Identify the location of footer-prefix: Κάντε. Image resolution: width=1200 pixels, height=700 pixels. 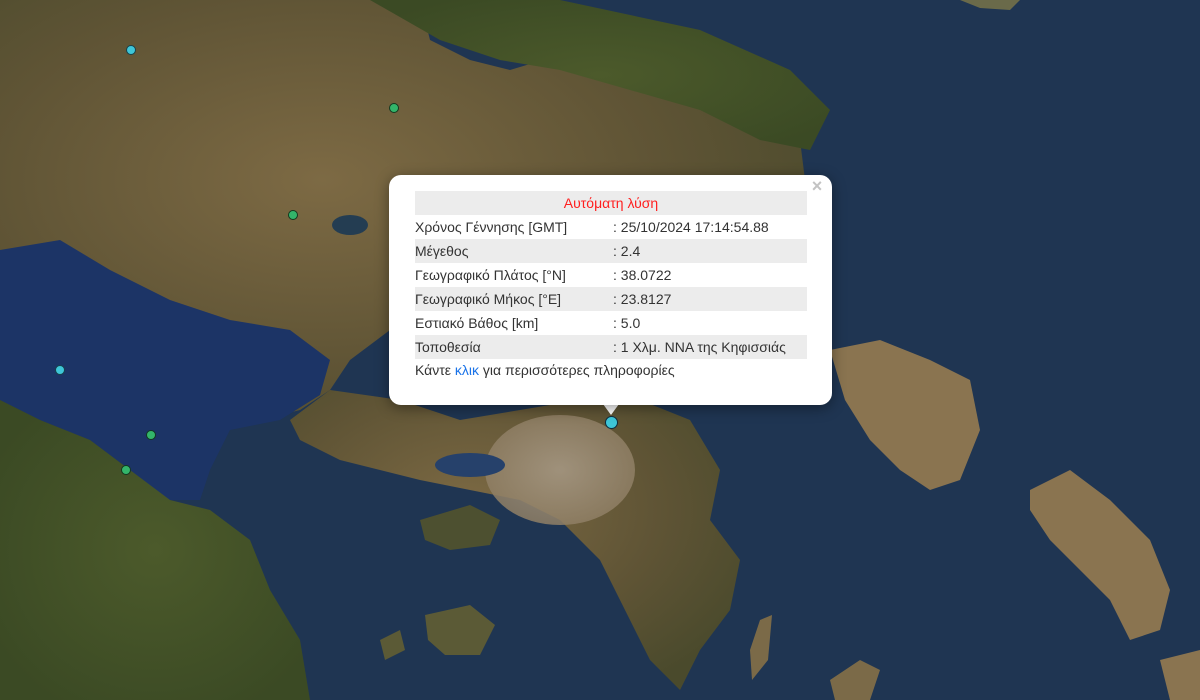
(435, 370).